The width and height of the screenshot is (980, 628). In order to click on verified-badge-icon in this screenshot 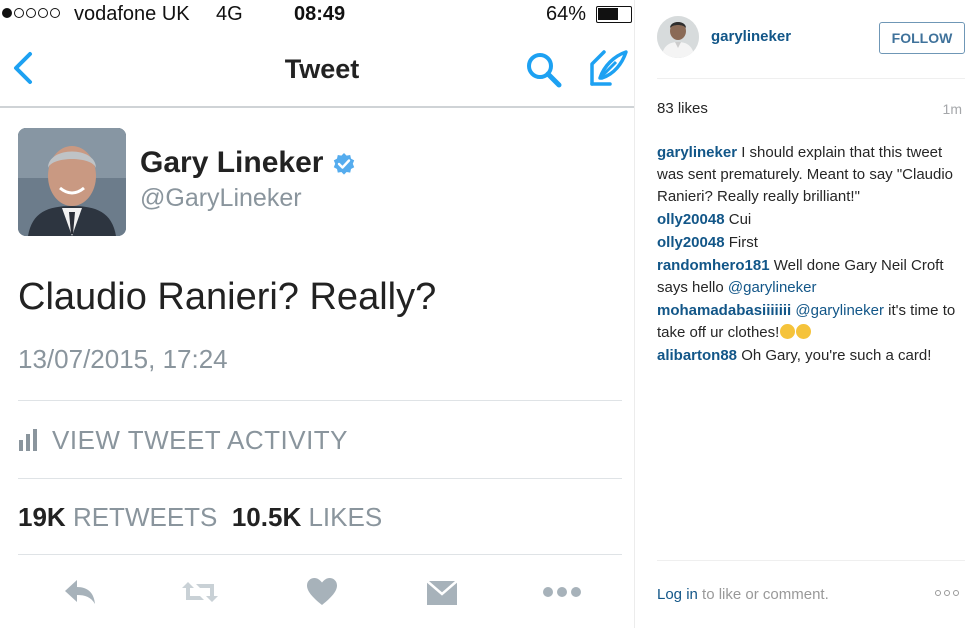, I will do `click(344, 164)`.